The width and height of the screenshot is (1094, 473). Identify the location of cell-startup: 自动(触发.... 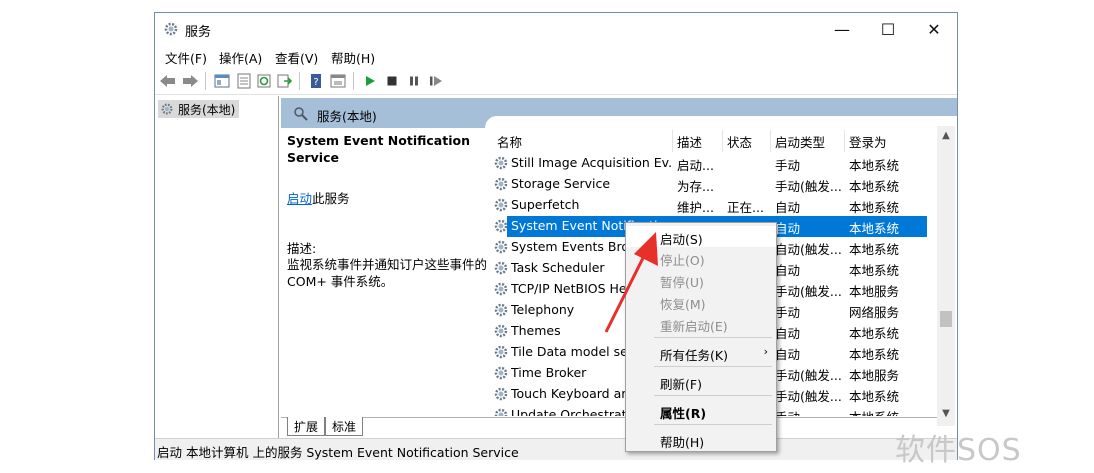
(808, 249).